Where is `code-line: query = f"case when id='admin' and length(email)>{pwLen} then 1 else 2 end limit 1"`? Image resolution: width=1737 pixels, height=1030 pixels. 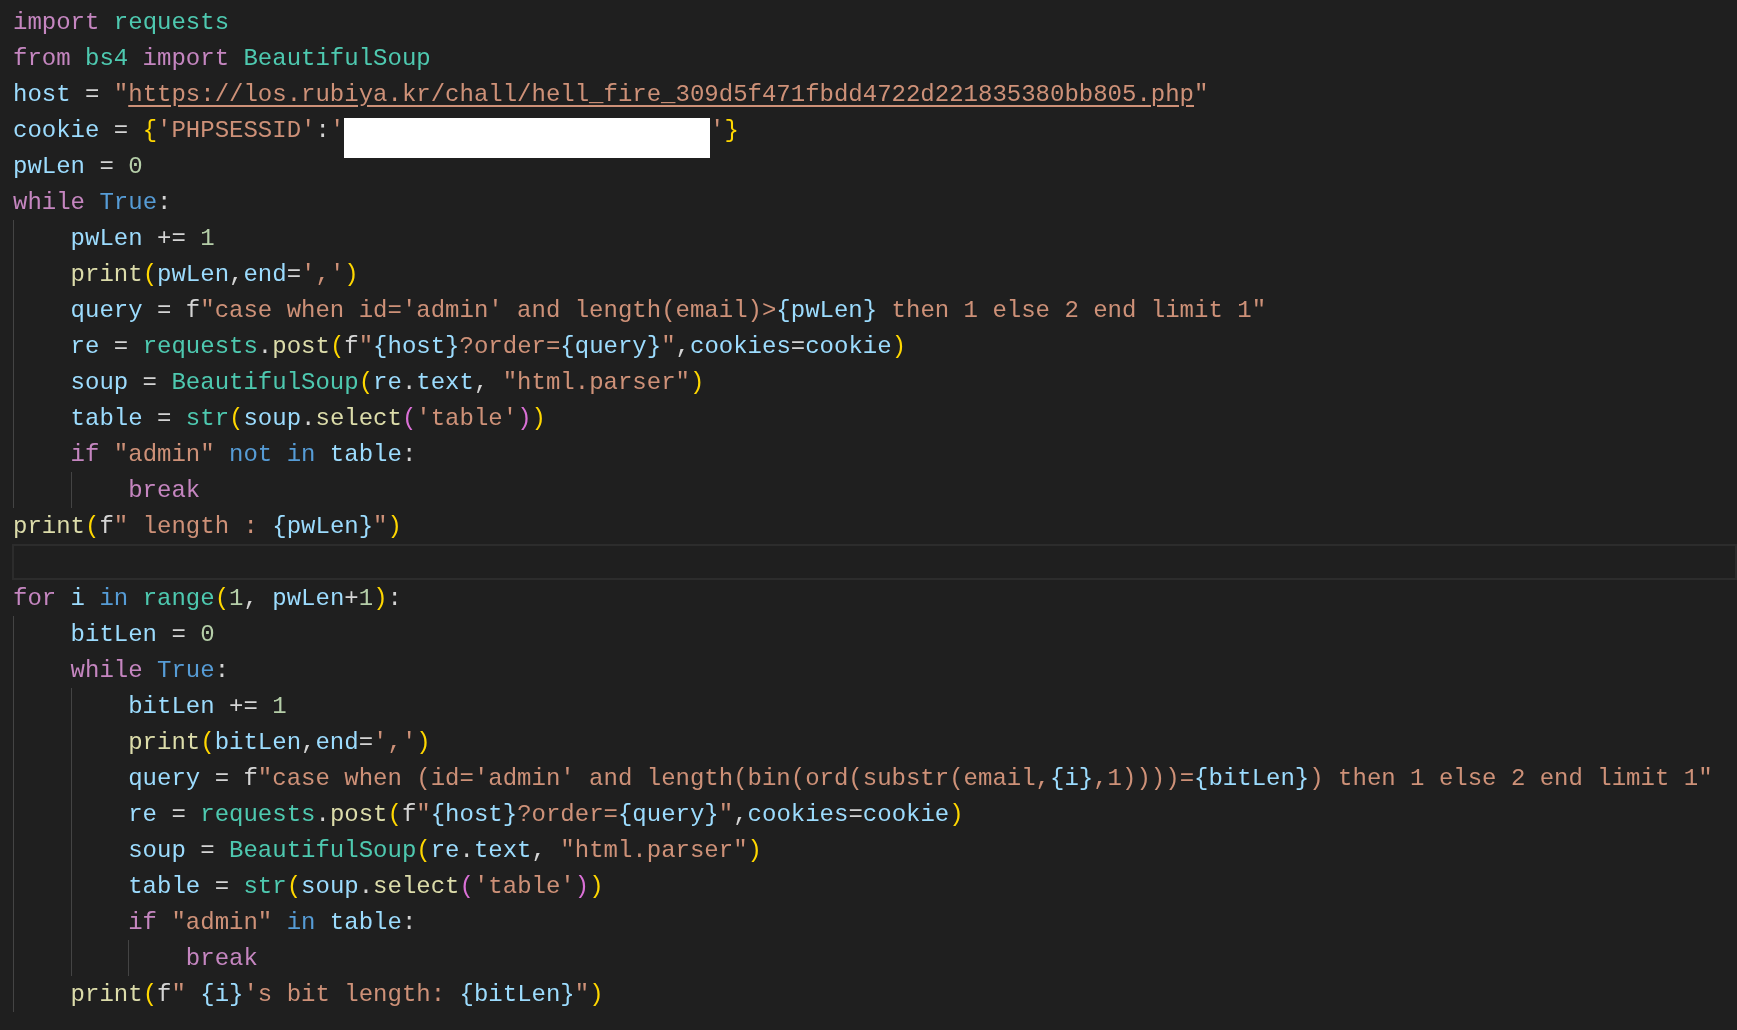
code-line: query = f"case when id='admin' and length(email)>{pwLen} then 1 else 2 end limit 1" is located at coordinates (668, 310).